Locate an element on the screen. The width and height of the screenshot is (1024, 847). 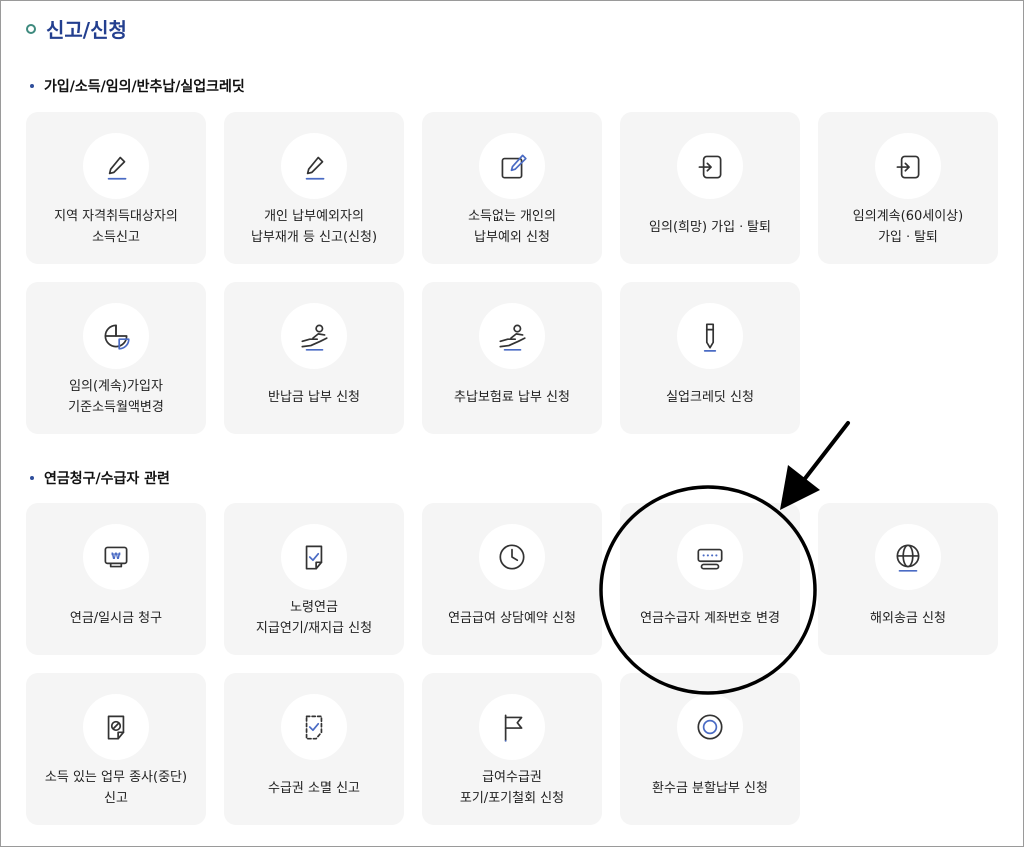
service-card-label: 연금수급자 계좌번호 변경 is located at coordinates (710, 618).